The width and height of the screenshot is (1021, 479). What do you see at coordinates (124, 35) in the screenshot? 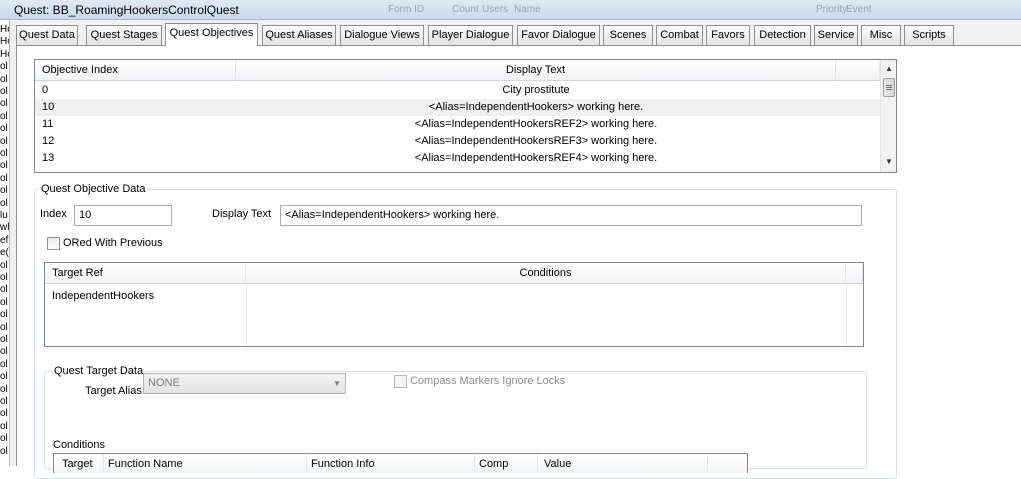
I see `tab-quest-stages: Quest Stages` at bounding box center [124, 35].